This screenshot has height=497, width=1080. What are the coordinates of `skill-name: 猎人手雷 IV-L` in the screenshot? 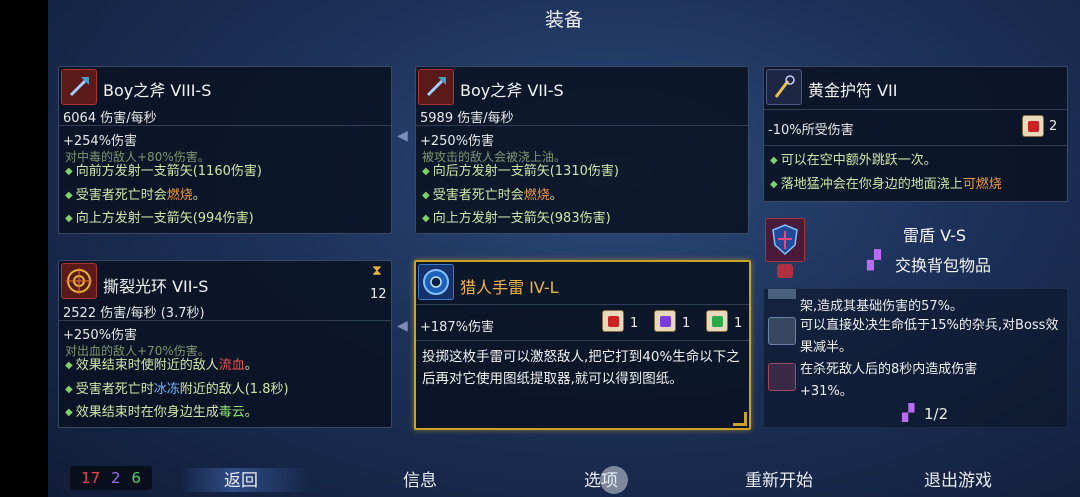 It's located at (509, 287).